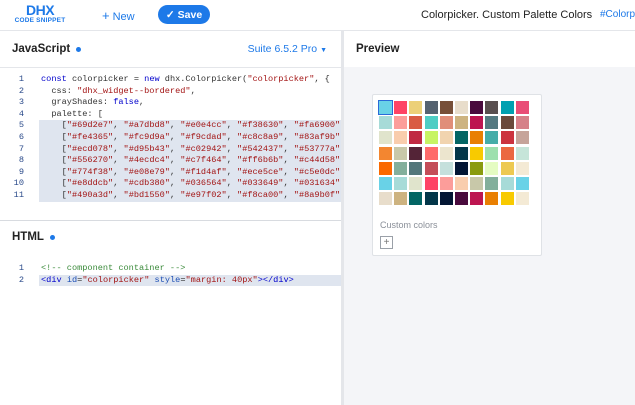  What do you see at coordinates (170, 103) in the screenshot?
I see `code-line: 3 grayShades: false,` at bounding box center [170, 103].